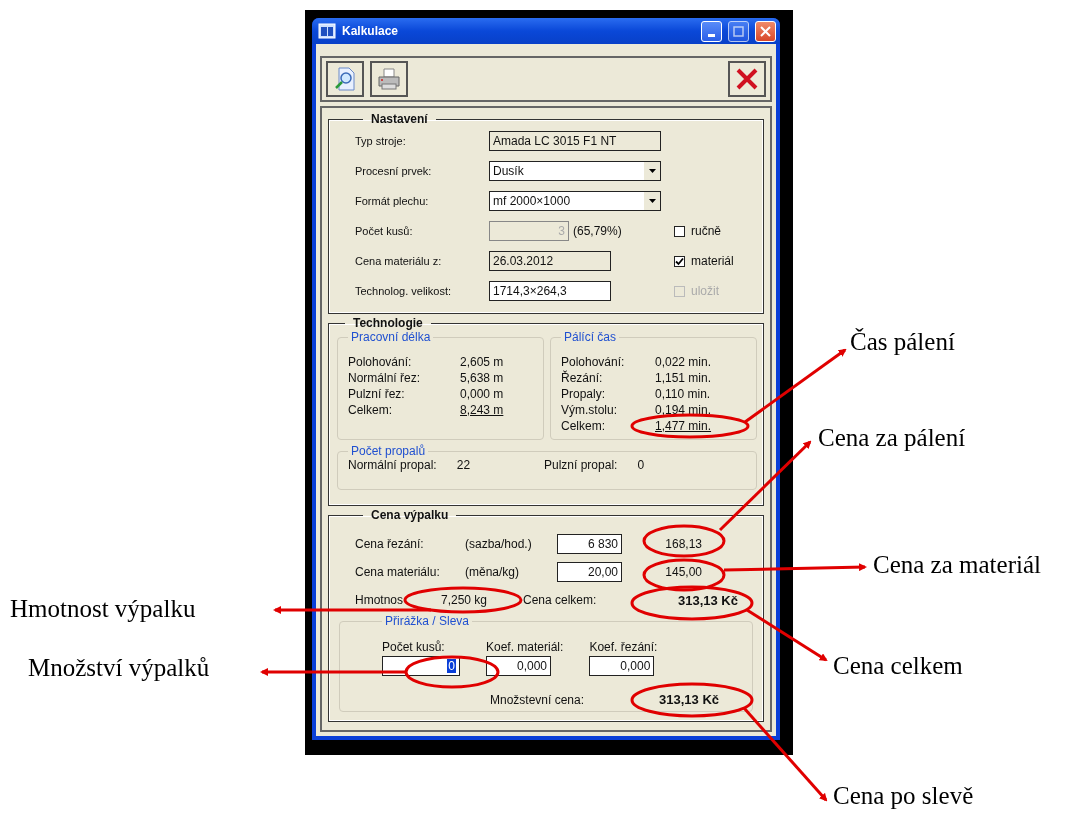  Describe the element at coordinates (482, 362) in the screenshot. I see `row-value: 2,605 m` at that location.